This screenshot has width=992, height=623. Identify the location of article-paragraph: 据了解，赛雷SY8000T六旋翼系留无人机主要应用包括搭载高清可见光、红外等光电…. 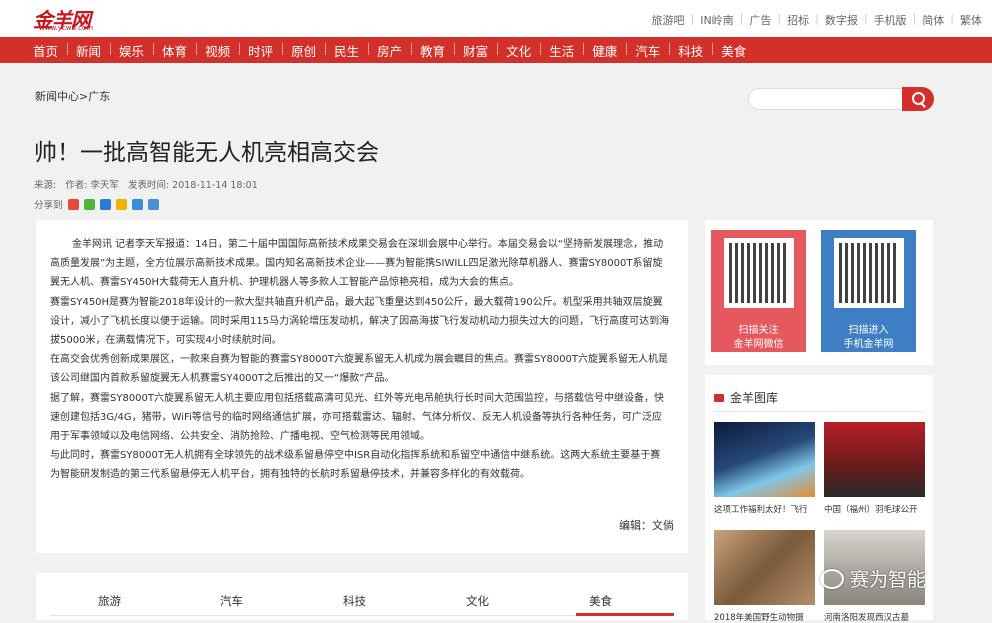
(357, 417).